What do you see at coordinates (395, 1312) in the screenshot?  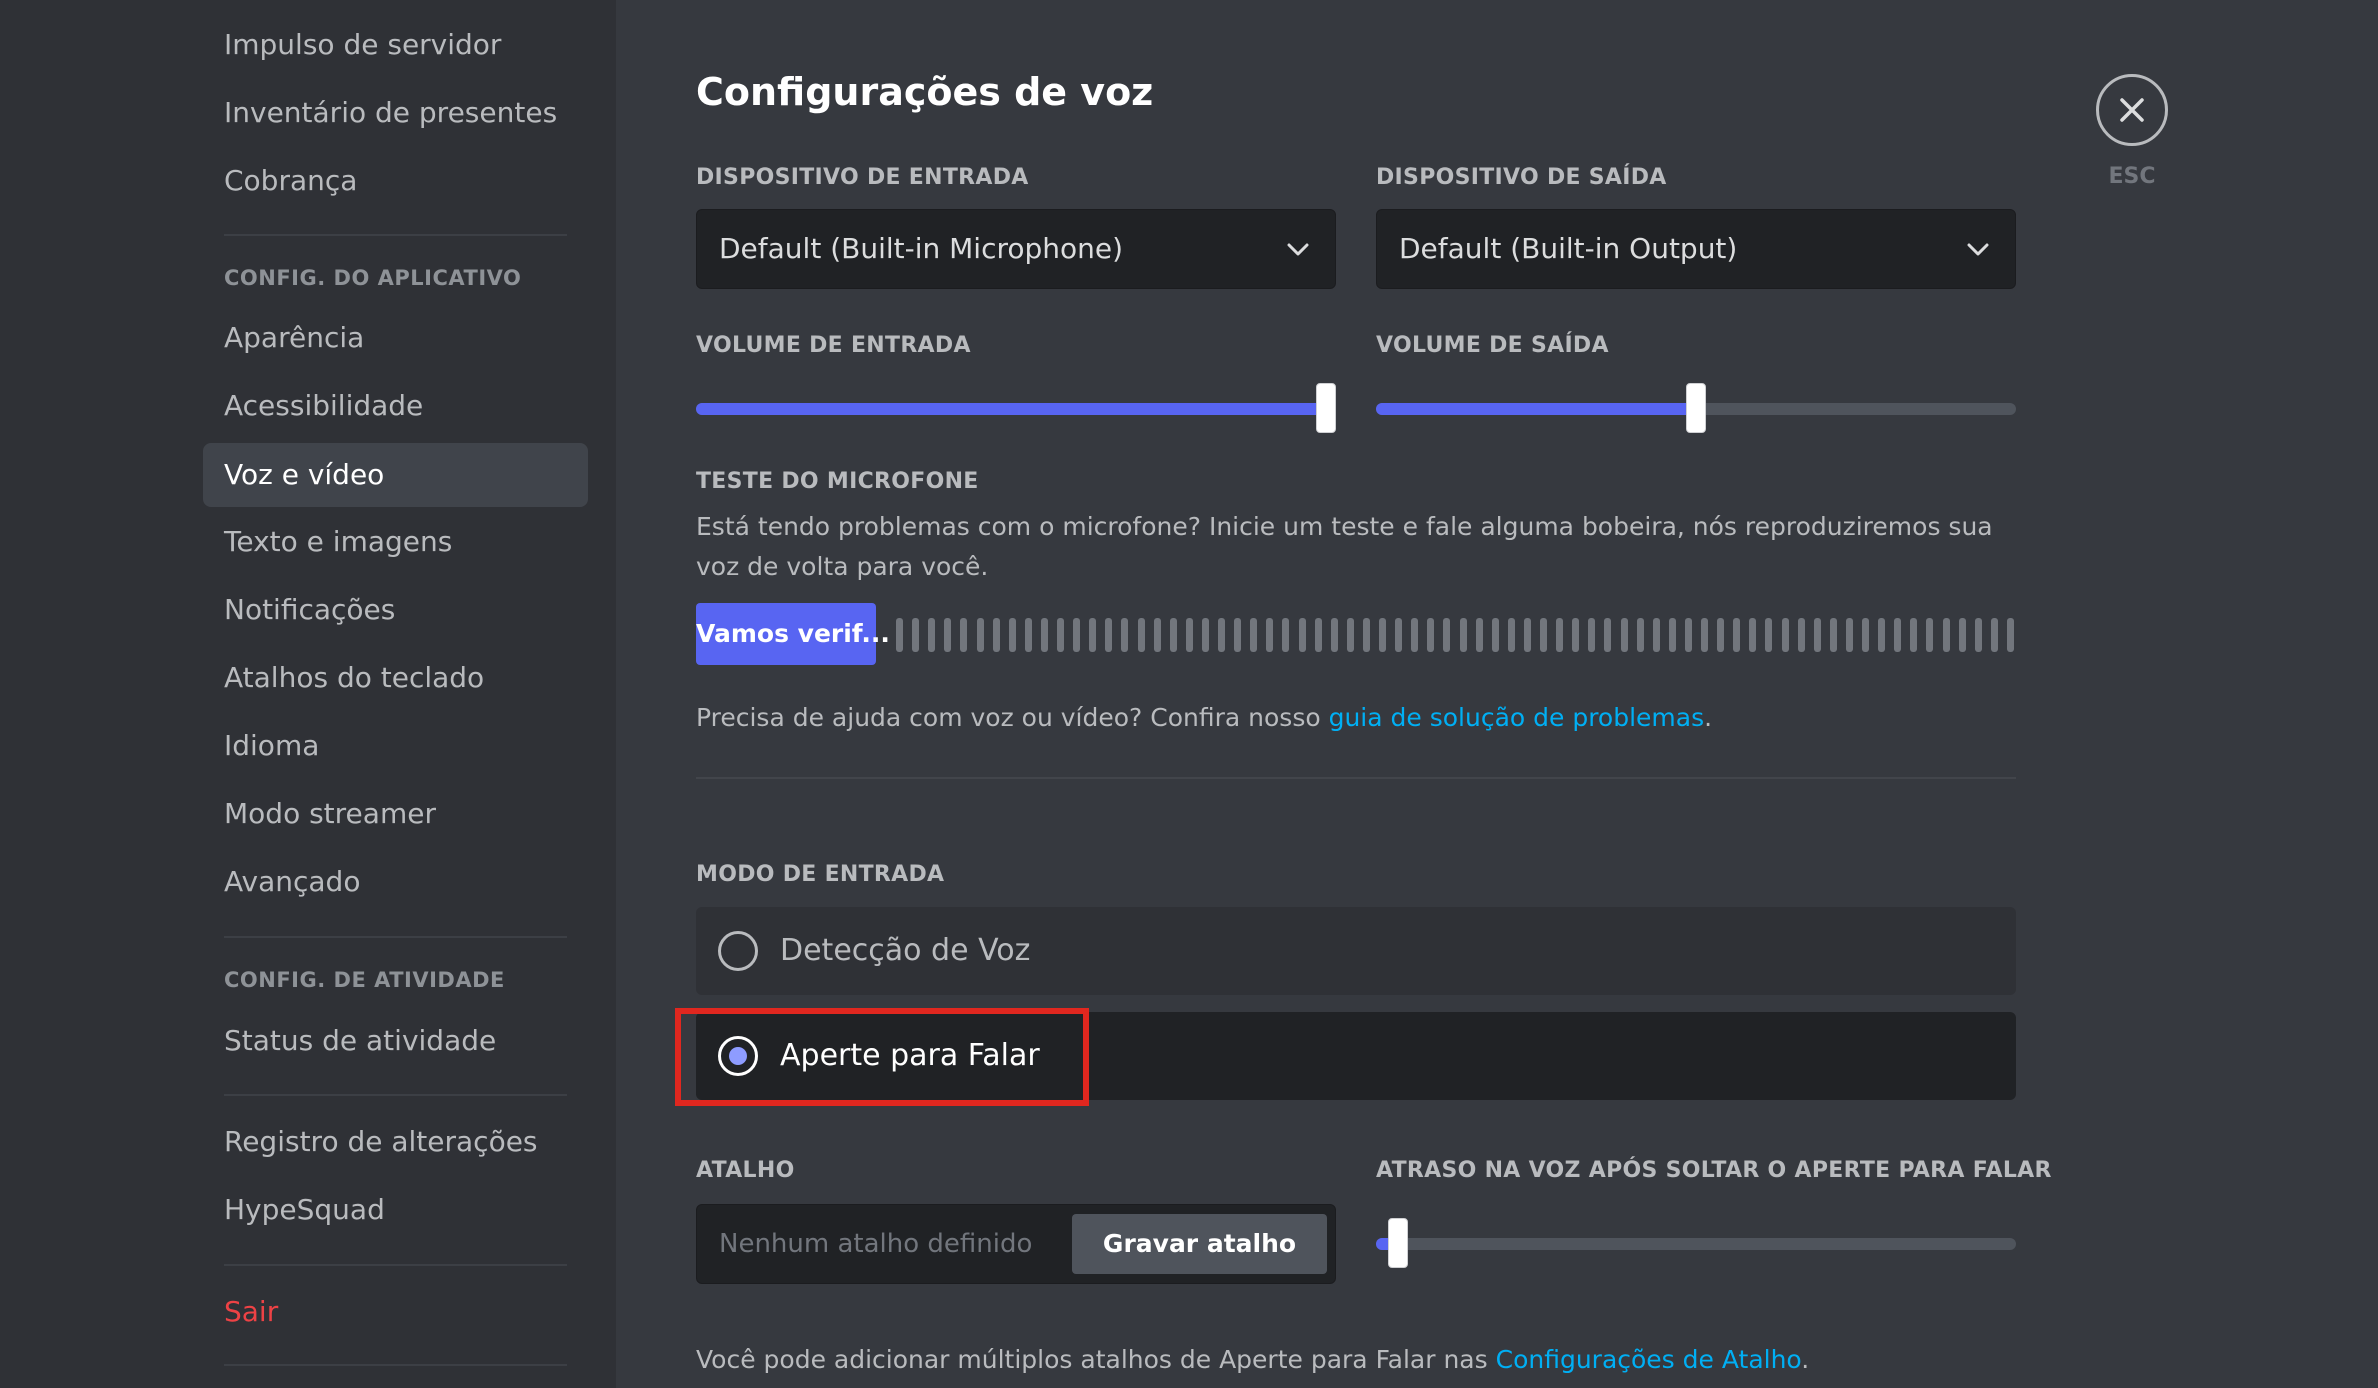 I see `sidebar-item-logout: Sair` at bounding box center [395, 1312].